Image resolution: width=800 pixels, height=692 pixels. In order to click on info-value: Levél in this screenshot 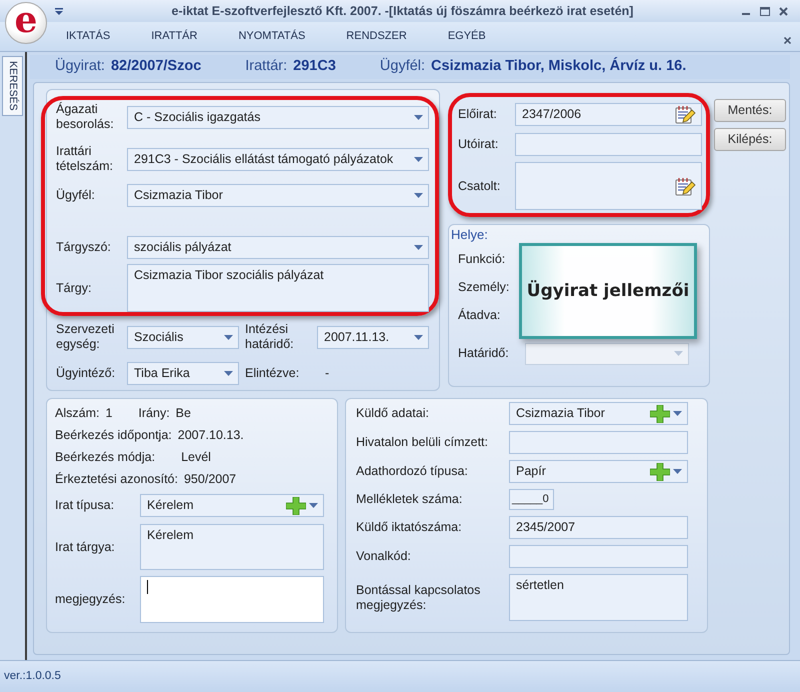, I will do `click(196, 457)`.